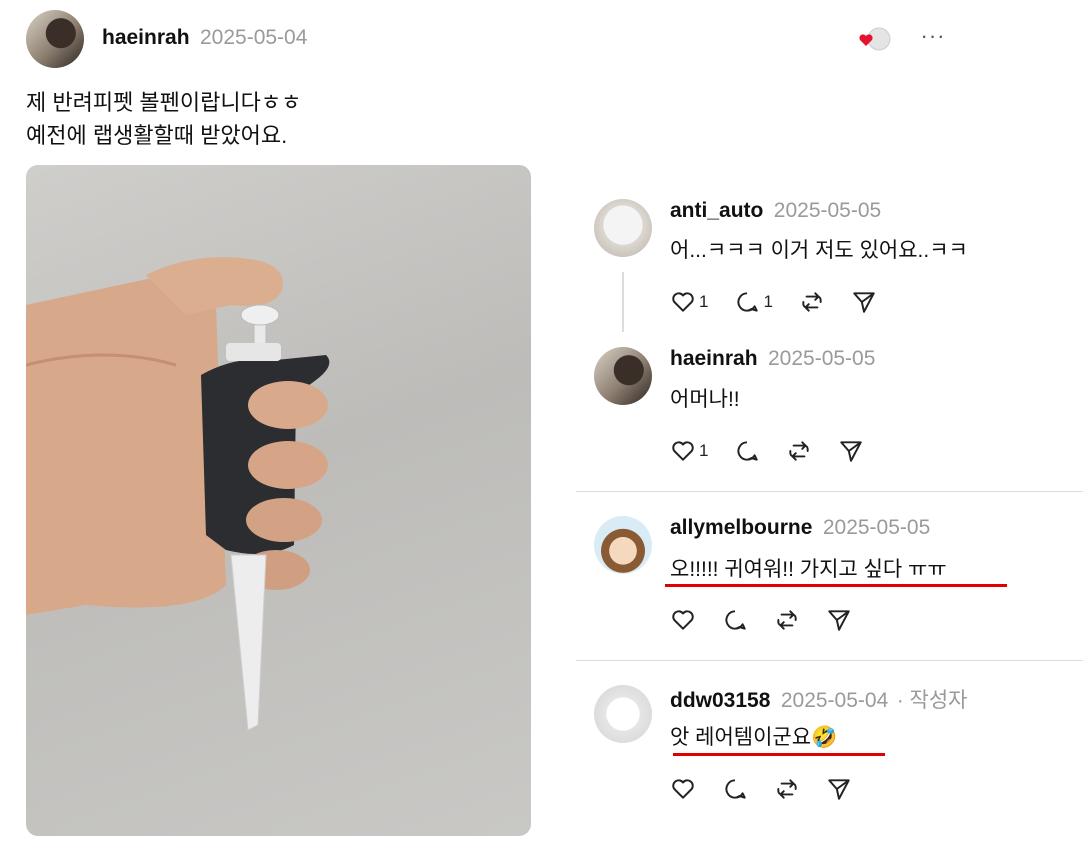 This screenshot has height=849, width=1083. Describe the element at coordinates (932, 700) in the screenshot. I see `author-tag: · 작성자` at that location.